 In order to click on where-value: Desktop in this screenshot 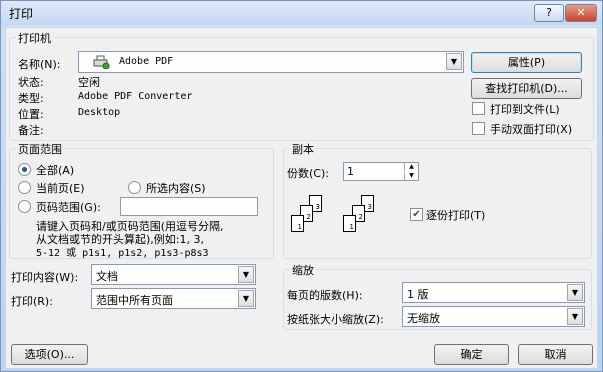, I will do `click(99, 112)`.